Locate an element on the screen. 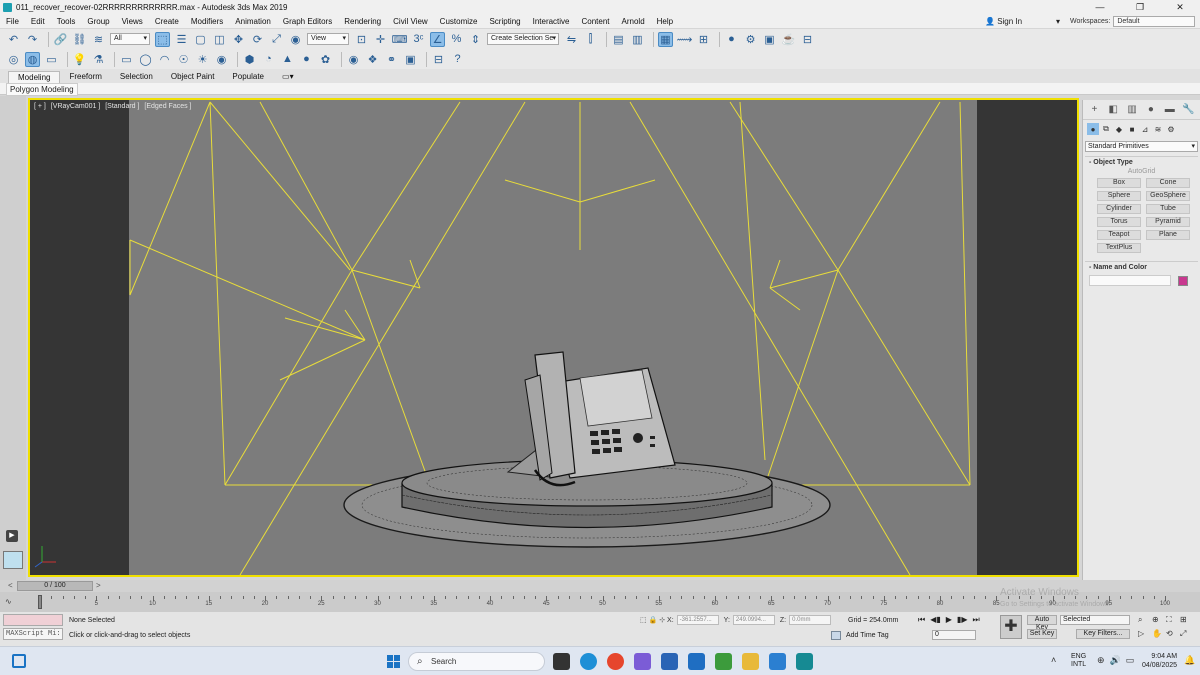 This screenshot has height=675, width=1200. viewport-display-label: [Edged Faces ] is located at coordinates (167, 106).